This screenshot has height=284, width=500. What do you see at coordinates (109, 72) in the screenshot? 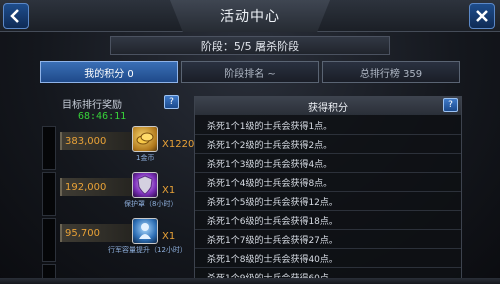
I see `tab-my-points: 我的积分 0` at bounding box center [109, 72].